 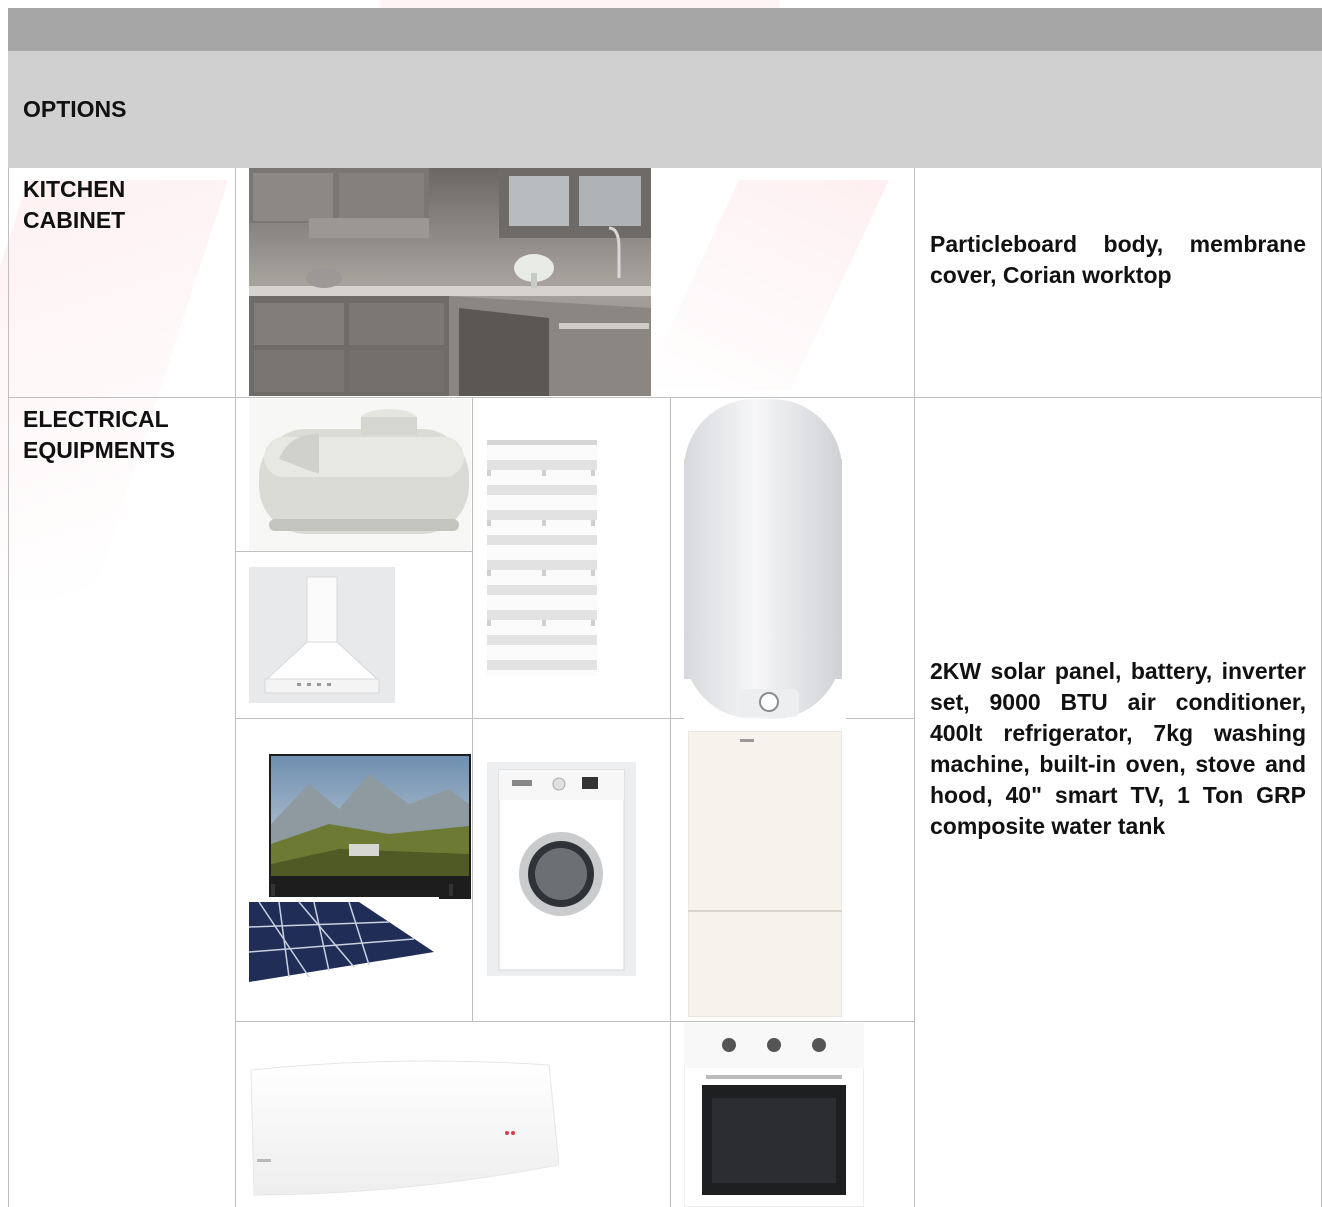 I want to click on row-label-electrical: ELECTRICAL EQUIPMENTS, so click(x=99, y=435).